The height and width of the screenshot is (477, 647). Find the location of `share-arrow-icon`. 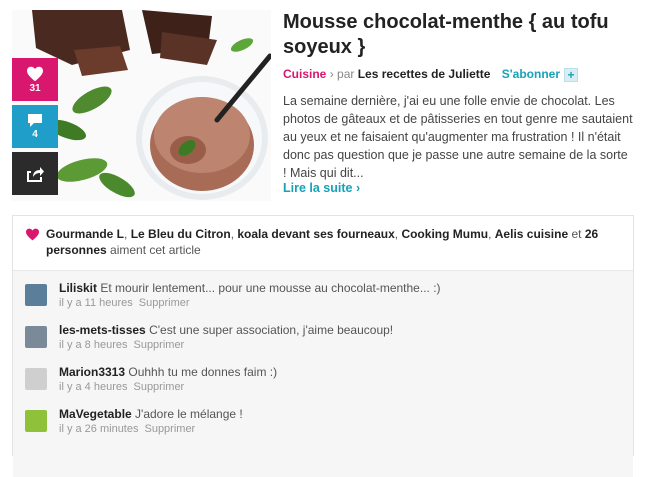

share-arrow-icon is located at coordinates (35, 174).